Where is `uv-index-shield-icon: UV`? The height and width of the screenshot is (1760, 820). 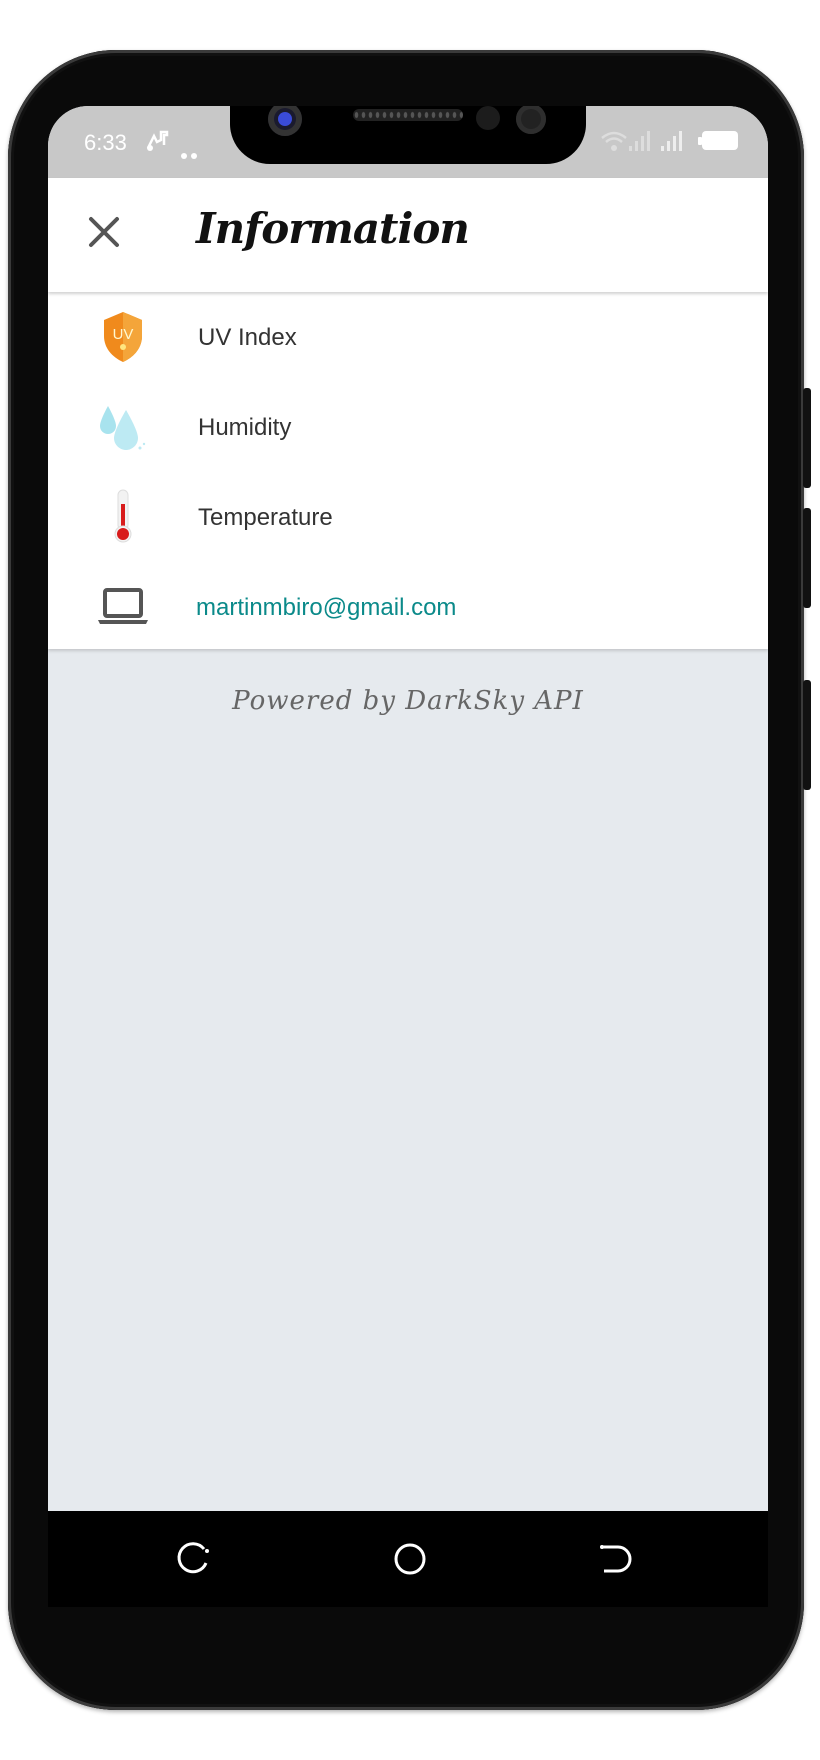 uv-index-shield-icon: UV is located at coordinates (123, 337).